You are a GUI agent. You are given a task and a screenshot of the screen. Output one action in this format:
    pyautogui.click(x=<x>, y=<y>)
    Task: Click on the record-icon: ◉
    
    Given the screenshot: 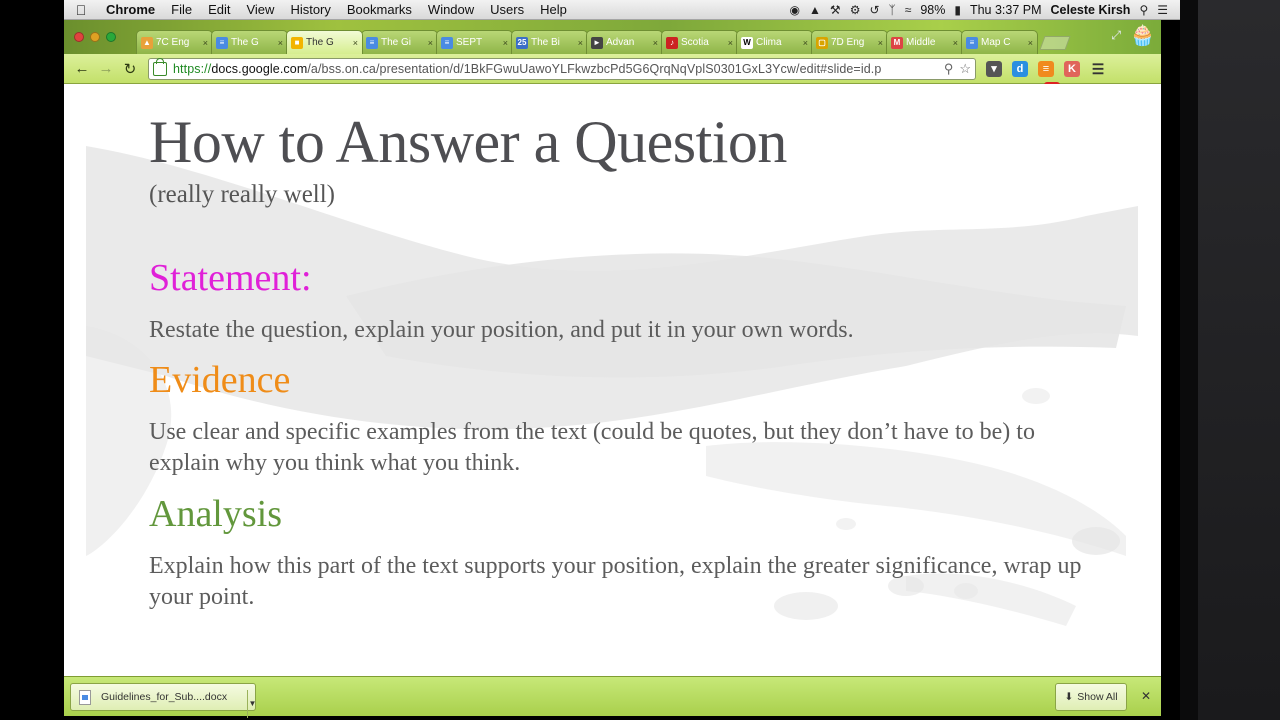 What is the action you would take?
    pyautogui.click(x=795, y=10)
    